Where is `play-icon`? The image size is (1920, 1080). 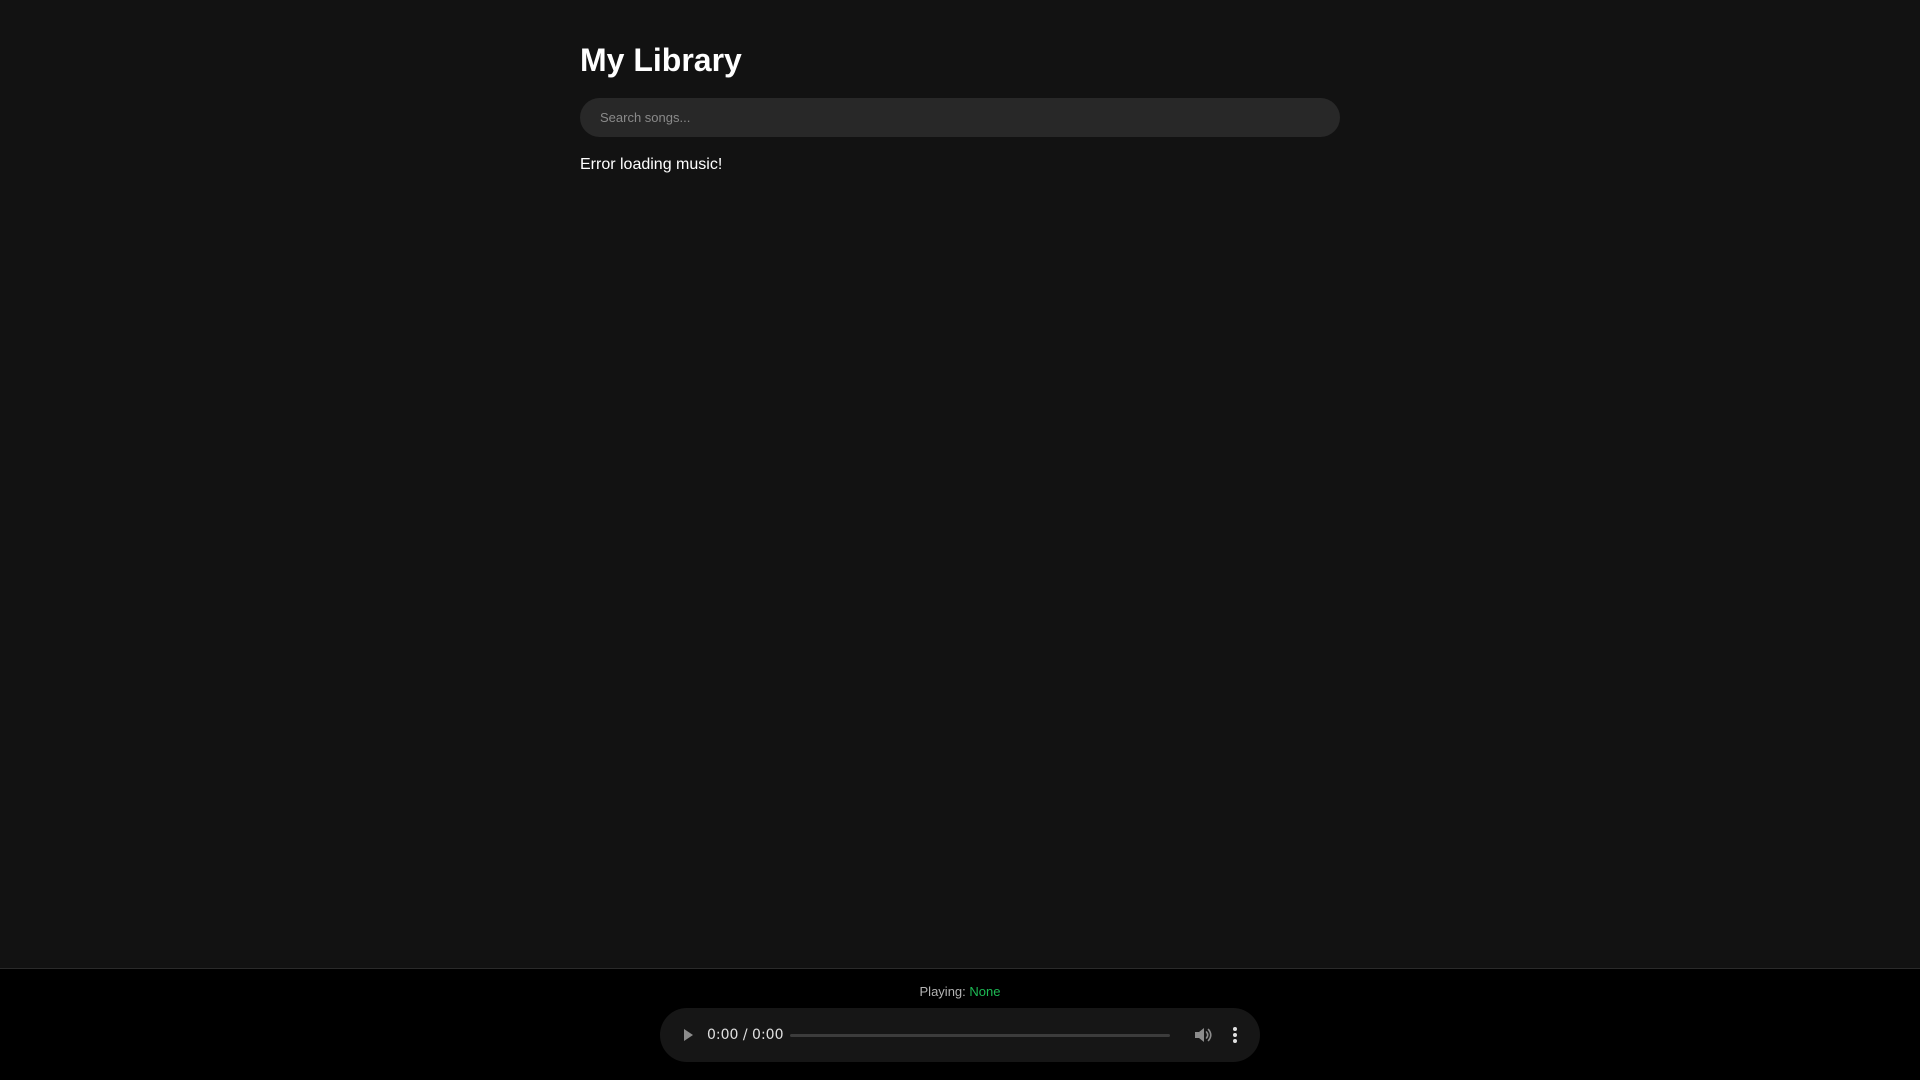 play-icon is located at coordinates (688, 1035).